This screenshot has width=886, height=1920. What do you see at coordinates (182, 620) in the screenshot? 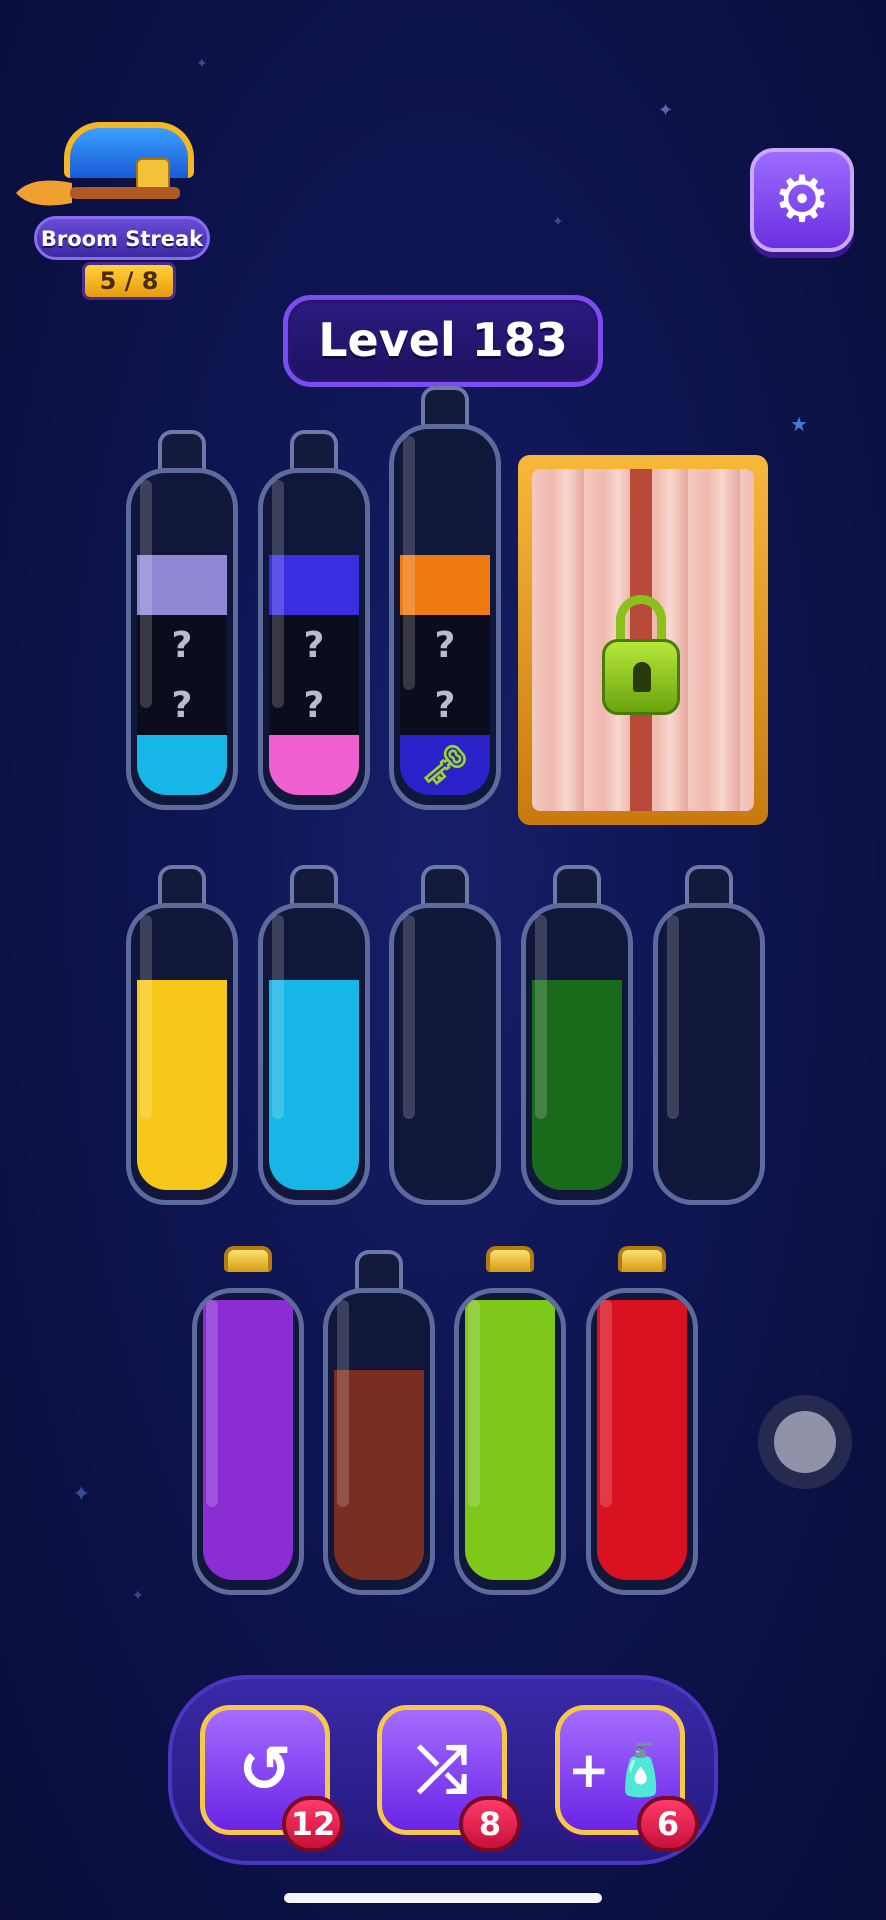
I see `bottle-b1: ??` at bounding box center [182, 620].